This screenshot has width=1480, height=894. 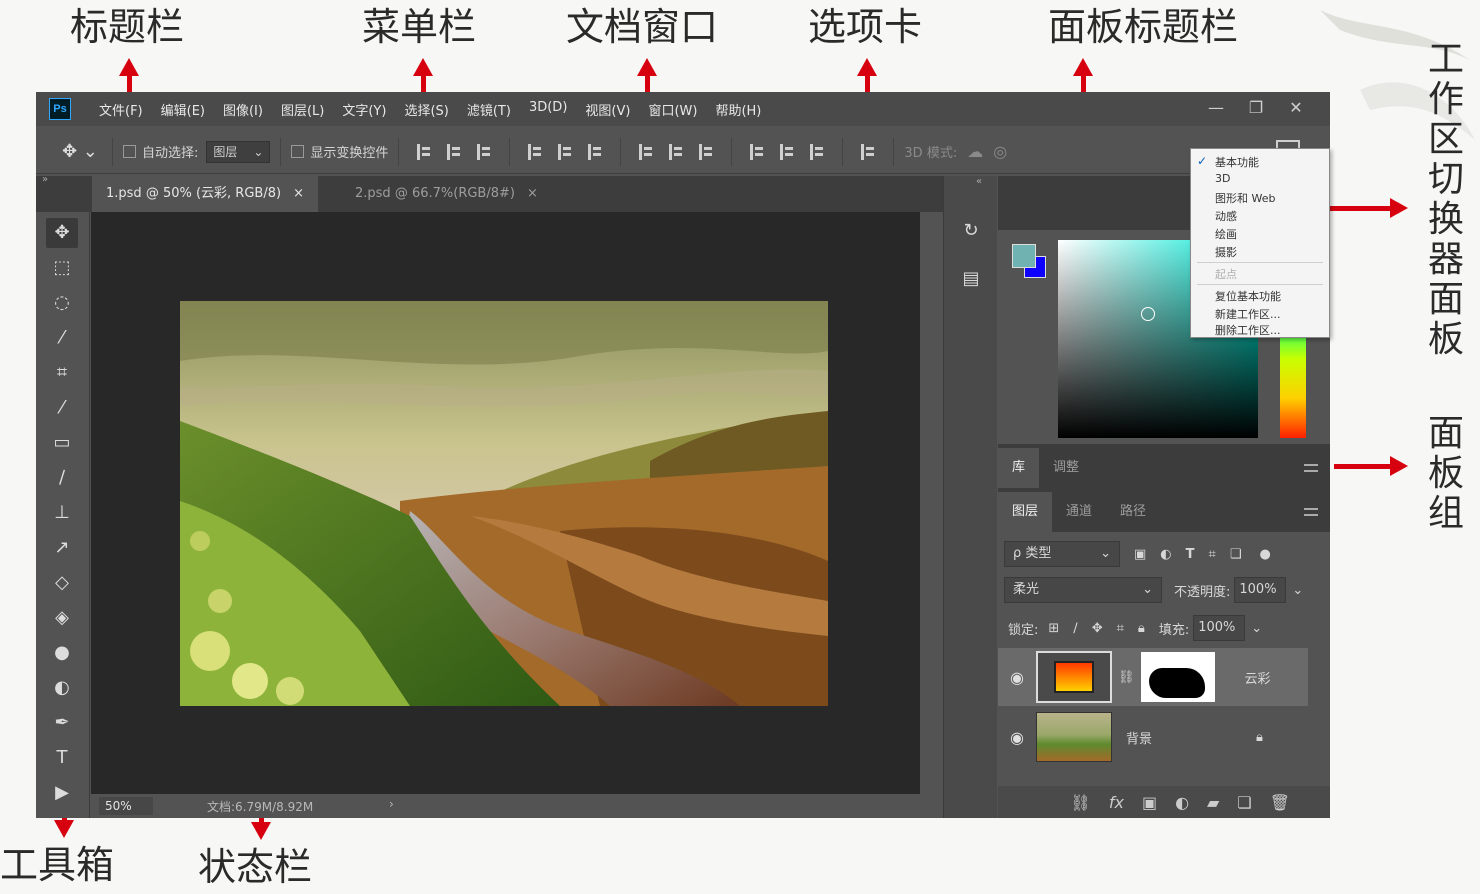 I want to click on menu-filter: 滤镜(T), so click(x=489, y=109).